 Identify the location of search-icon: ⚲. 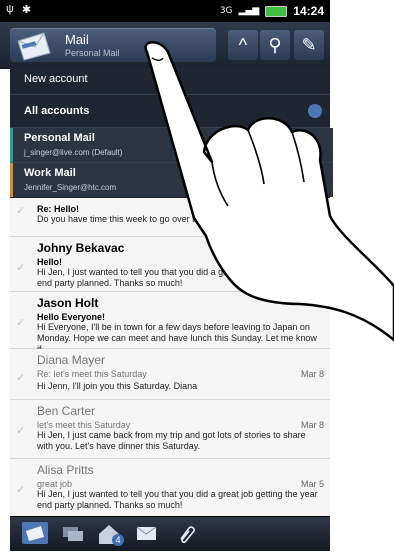
(275, 45).